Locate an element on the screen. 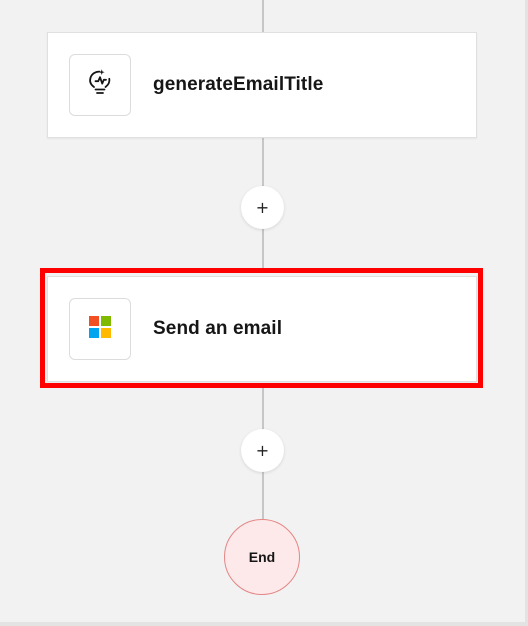 This screenshot has height=626, width=528. step-icon-box is located at coordinates (100, 85).